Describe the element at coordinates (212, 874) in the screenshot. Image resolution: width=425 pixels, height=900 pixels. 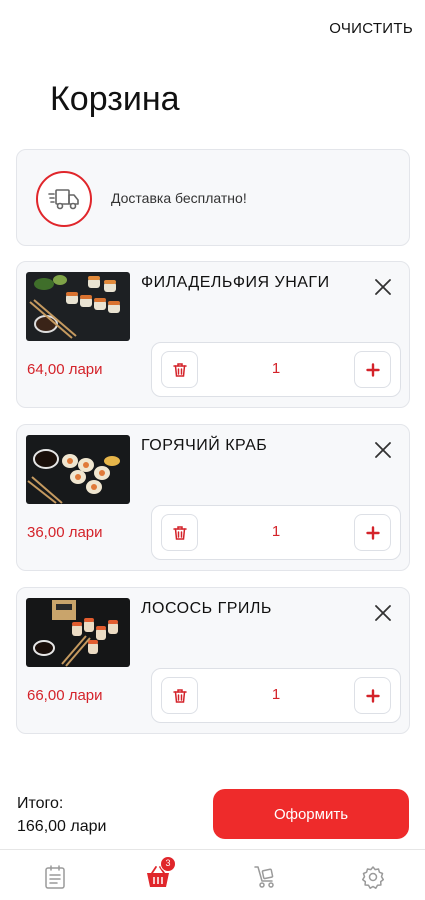
I see `bottom-nav: 3` at that location.